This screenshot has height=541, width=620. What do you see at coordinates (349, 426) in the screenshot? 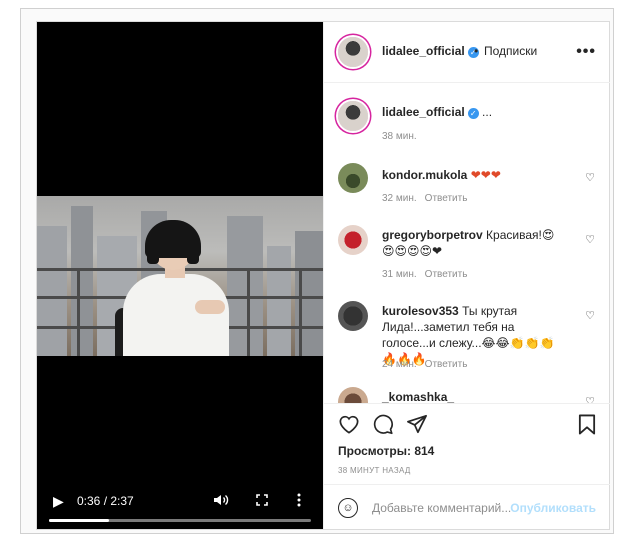
I see `heart-icon` at bounding box center [349, 426].